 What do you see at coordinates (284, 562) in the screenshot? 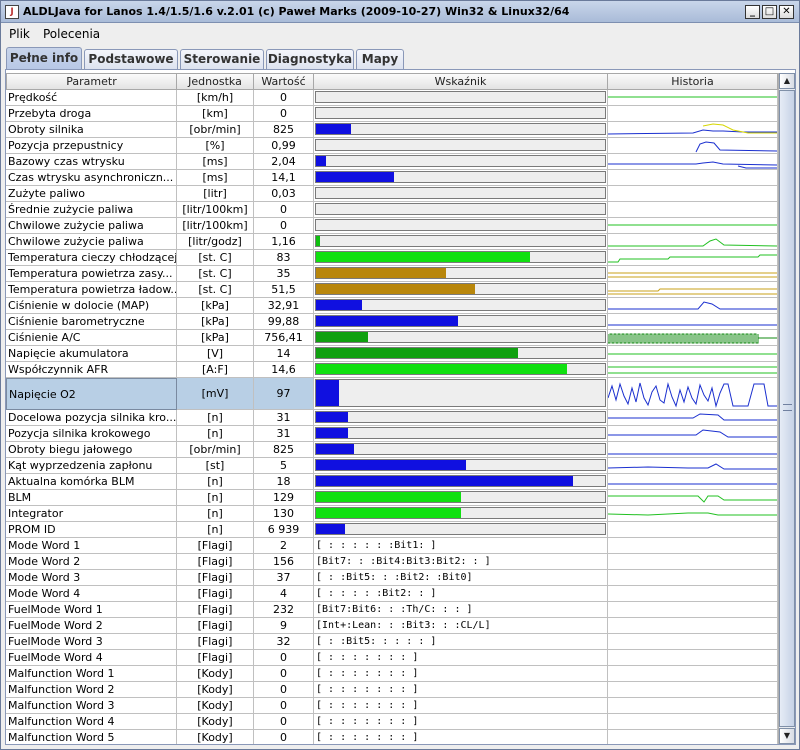
I see `value-cell: 156` at bounding box center [284, 562].